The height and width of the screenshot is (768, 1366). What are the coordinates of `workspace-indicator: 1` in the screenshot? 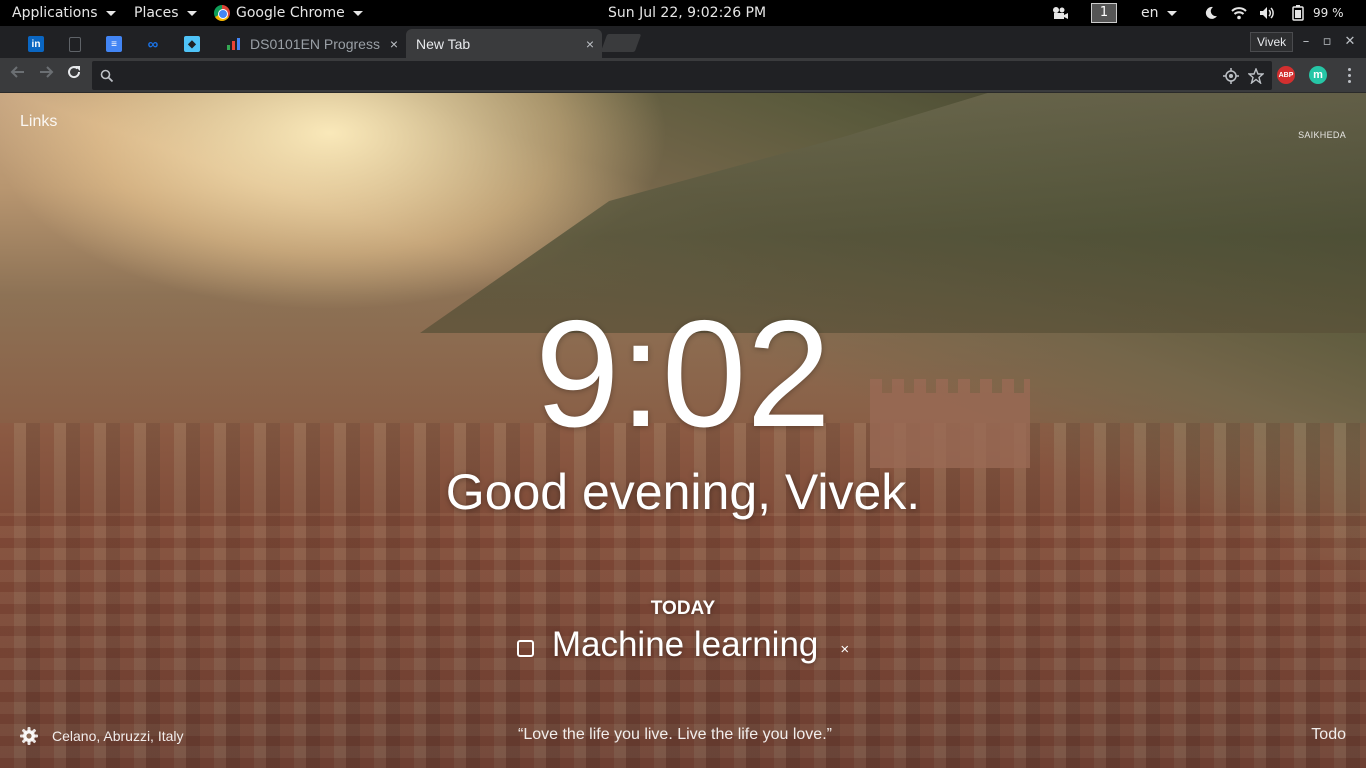 It's located at (1104, 13).